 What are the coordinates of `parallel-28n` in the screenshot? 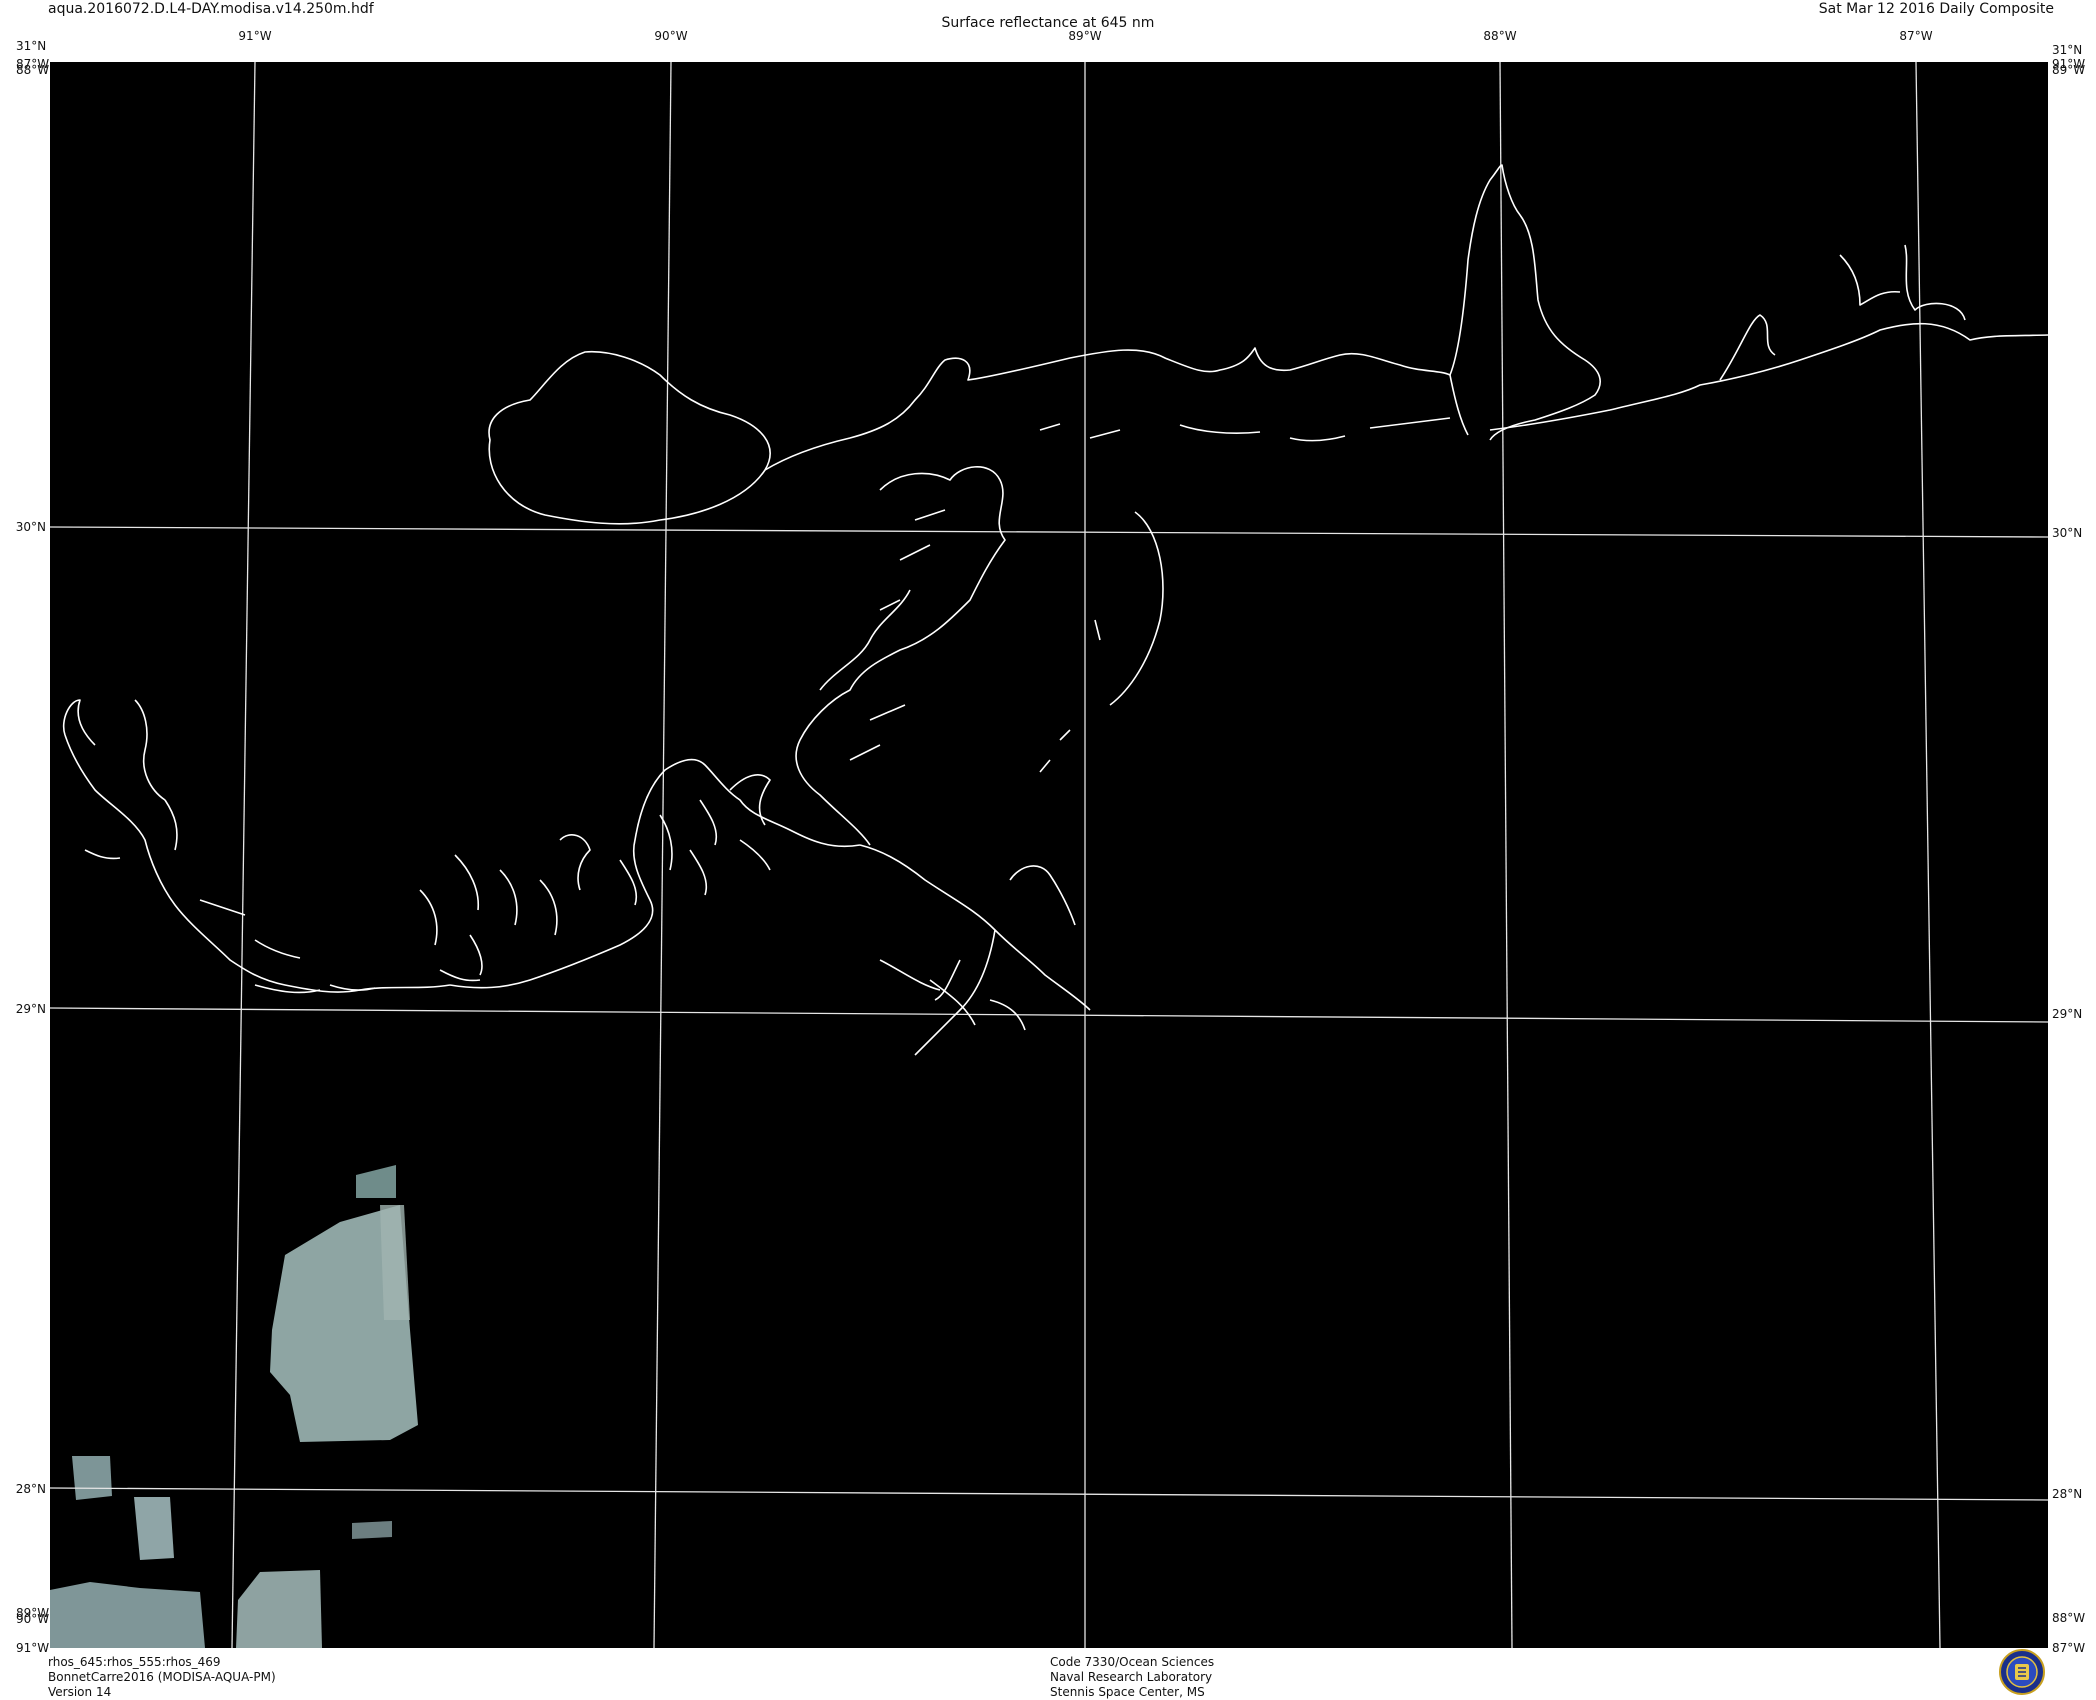 It's located at (1049, 1494).